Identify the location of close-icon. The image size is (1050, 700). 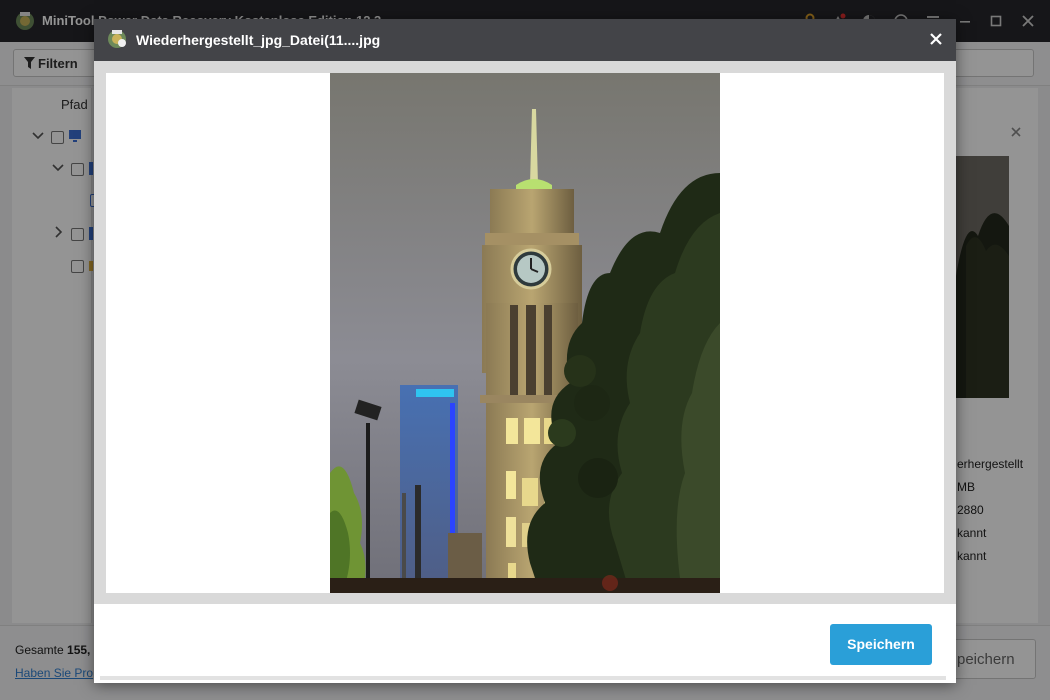
(936, 39).